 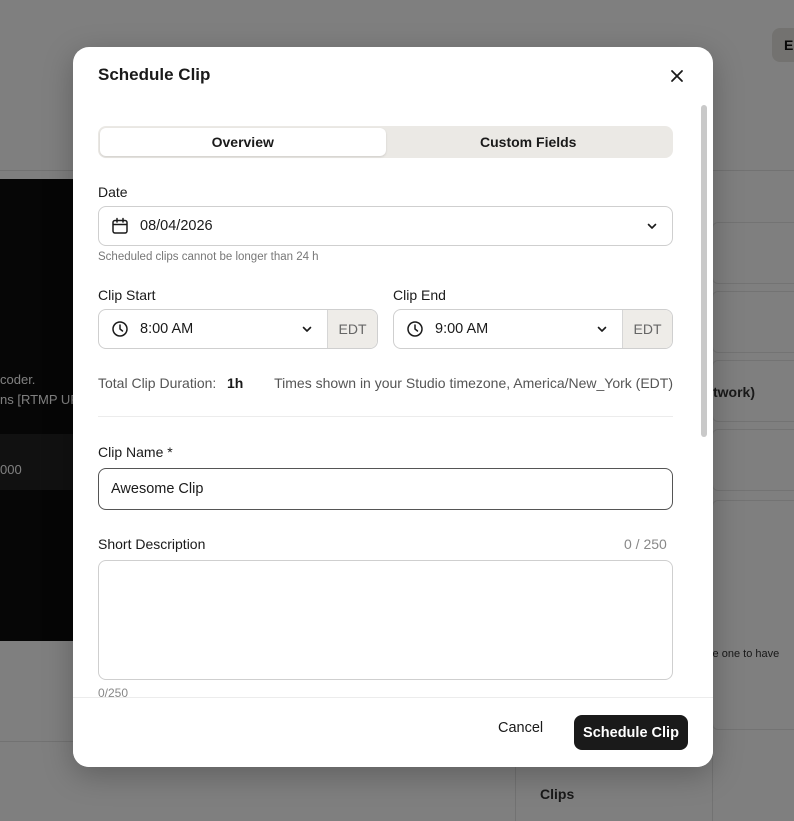 What do you see at coordinates (120, 226) in the screenshot?
I see `calendar-icon` at bounding box center [120, 226].